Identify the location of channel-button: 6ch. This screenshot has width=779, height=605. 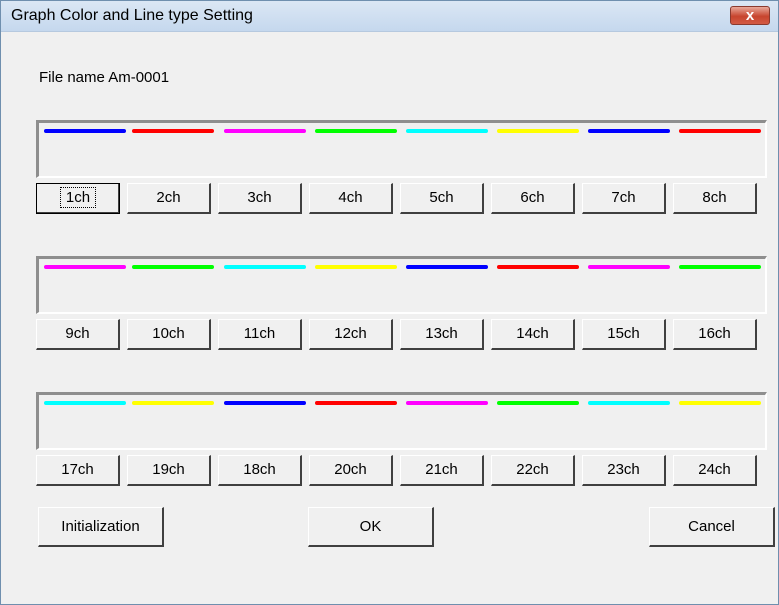
(533, 198).